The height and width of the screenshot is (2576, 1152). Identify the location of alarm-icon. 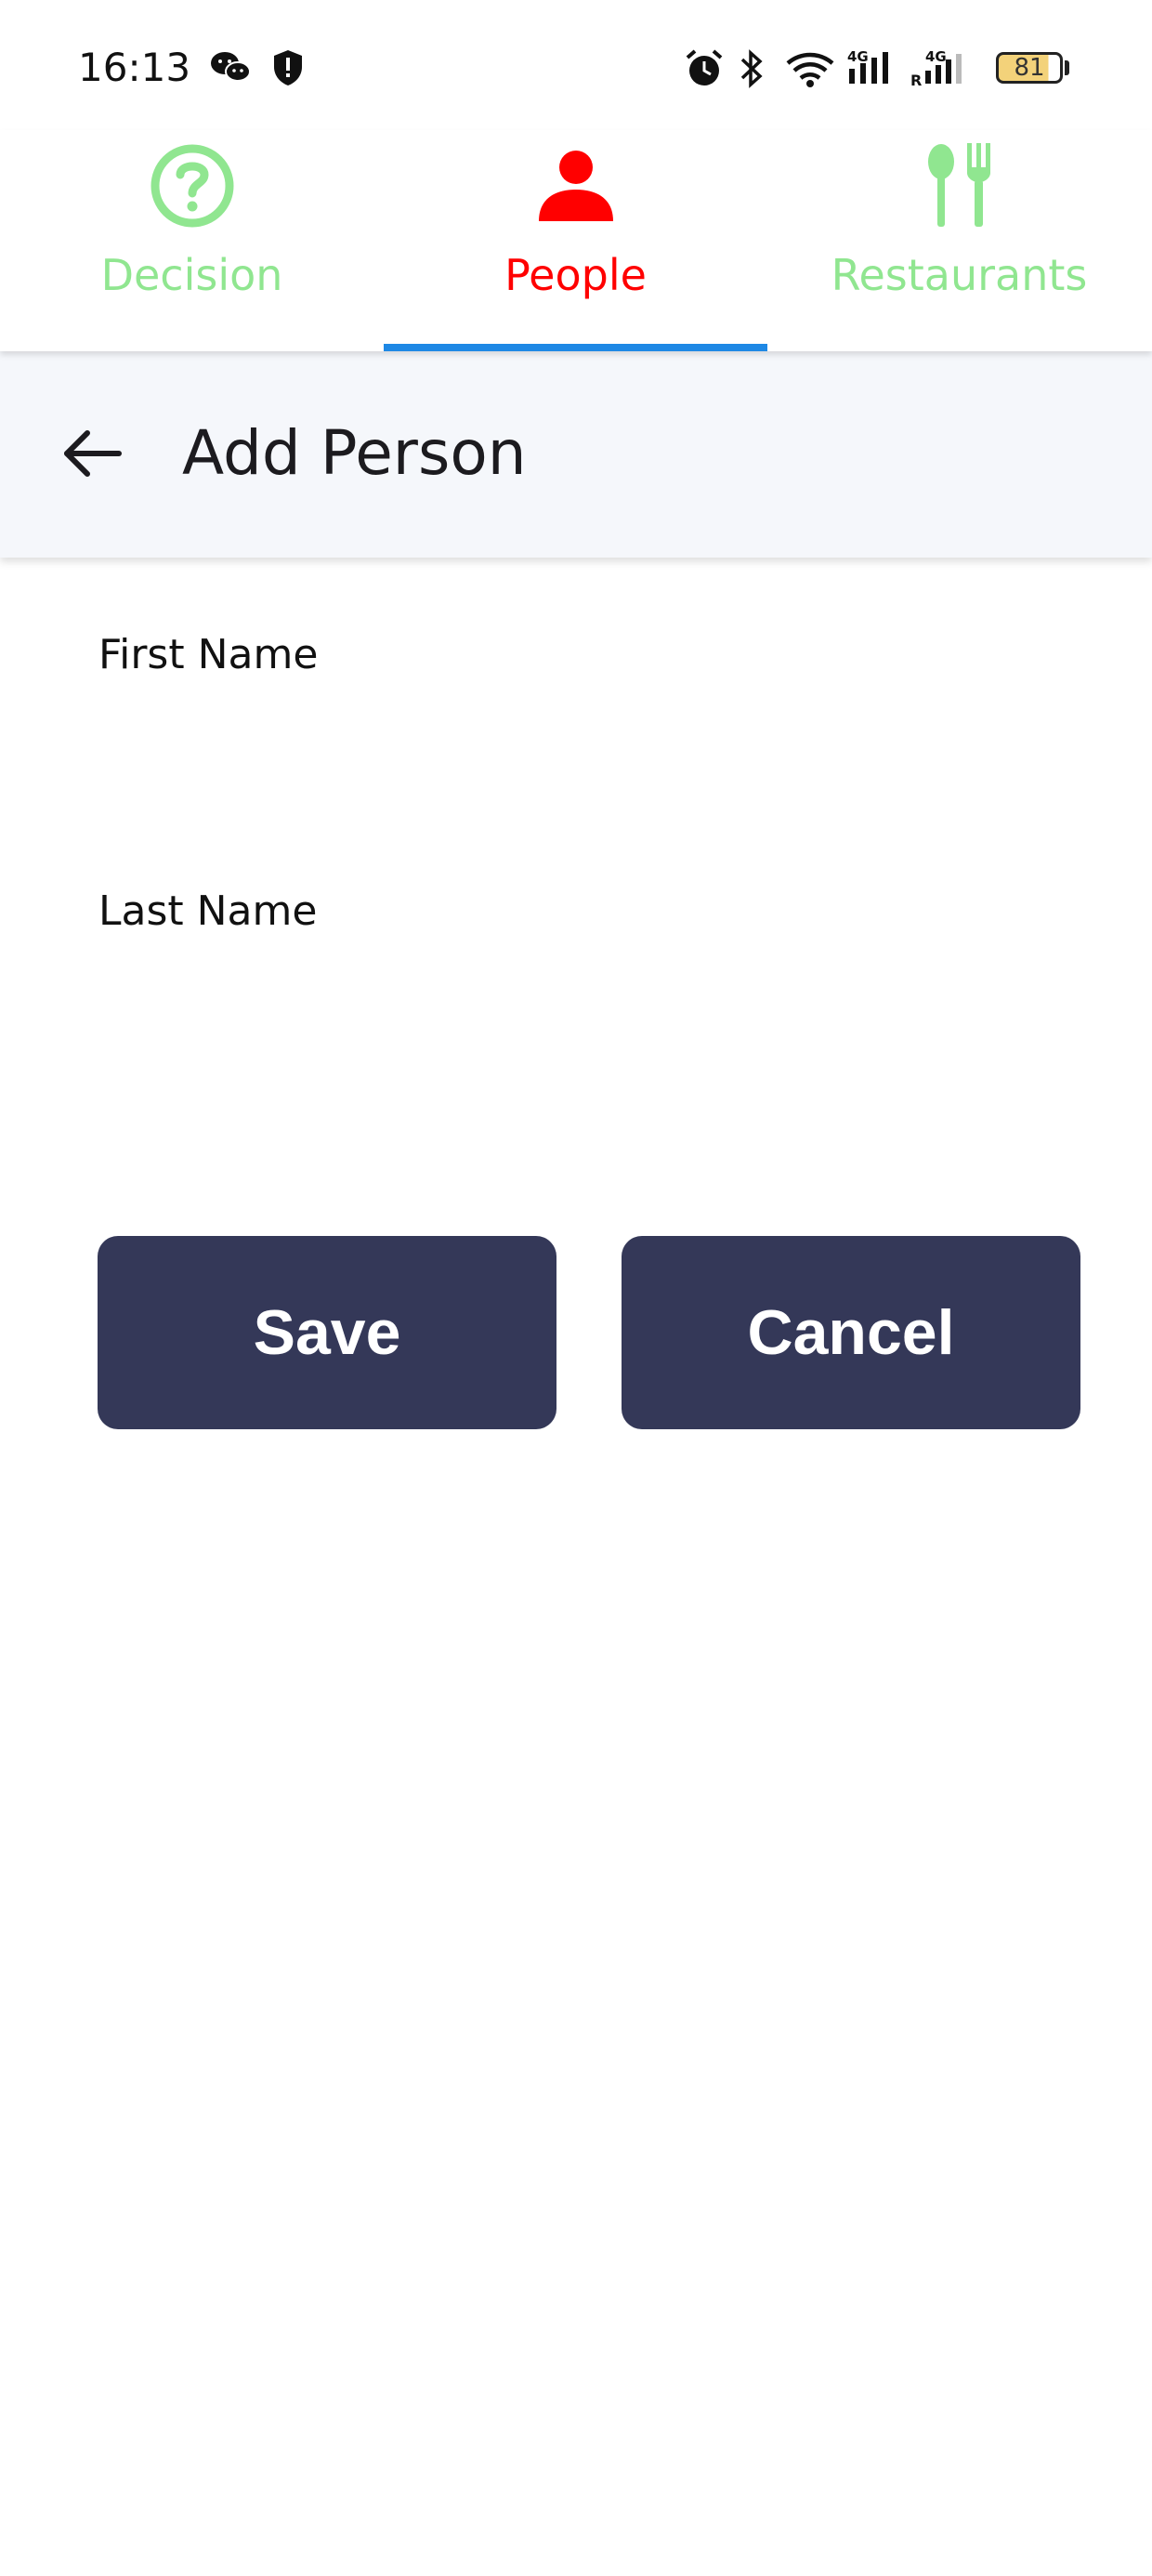
(704, 68).